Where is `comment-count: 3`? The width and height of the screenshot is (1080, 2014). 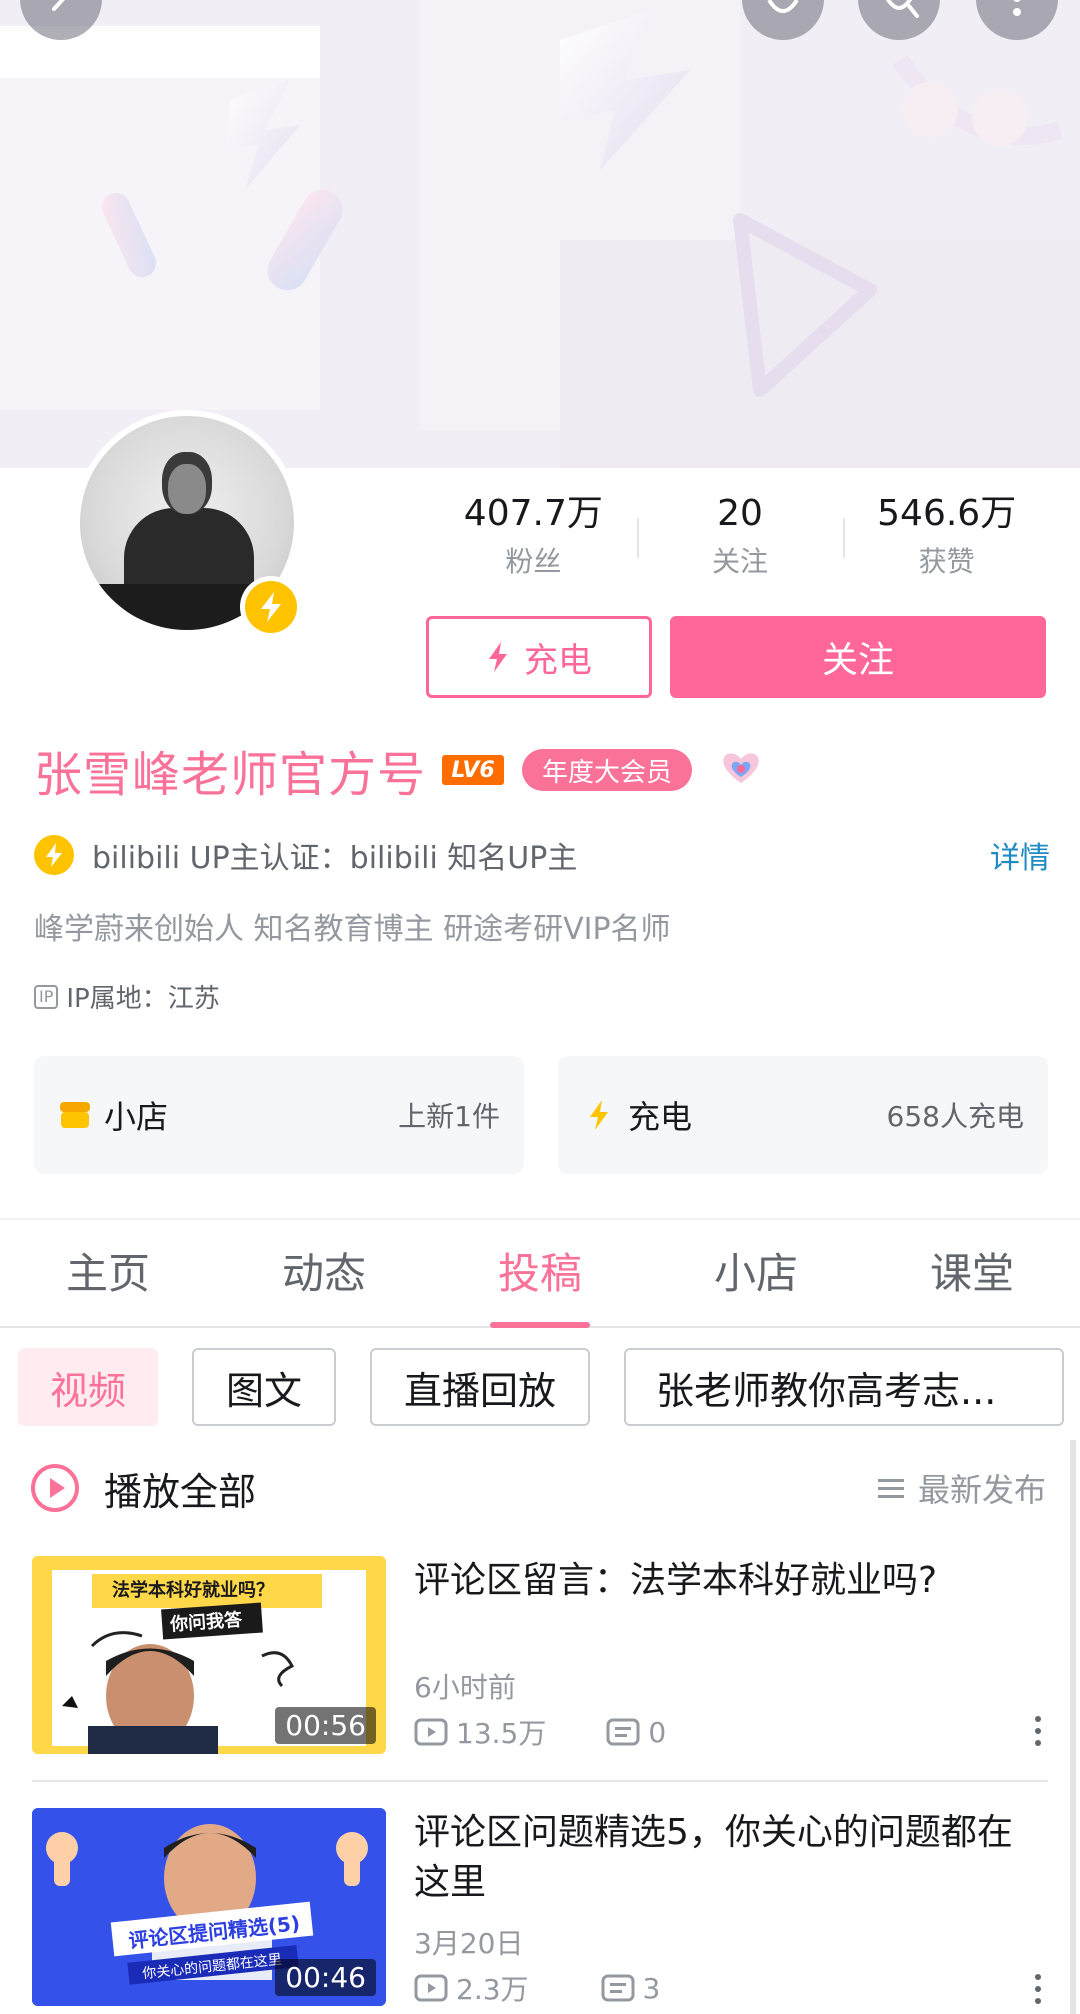 comment-count: 3 is located at coordinates (631, 1988).